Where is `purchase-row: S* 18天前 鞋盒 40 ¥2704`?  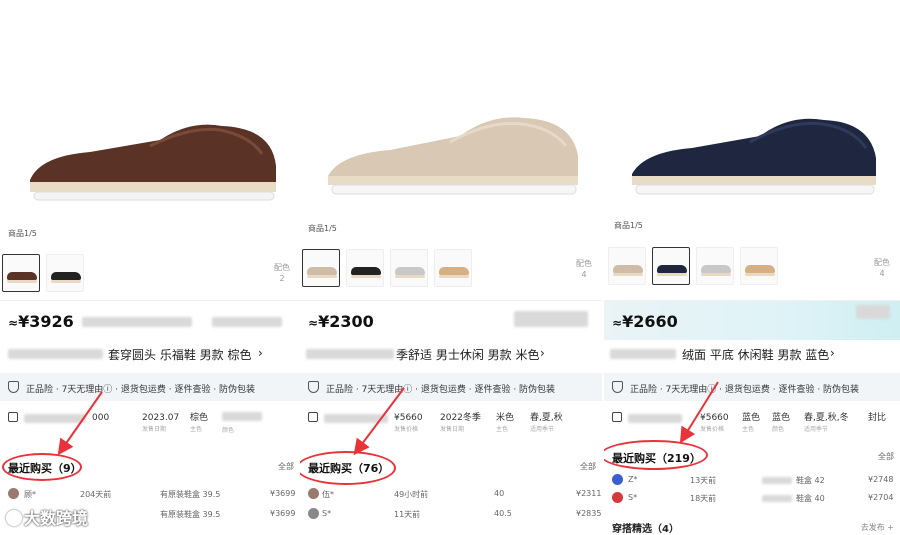
purchase-row: S* 18天前 鞋盒 40 ¥2704 is located at coordinates (752, 498).